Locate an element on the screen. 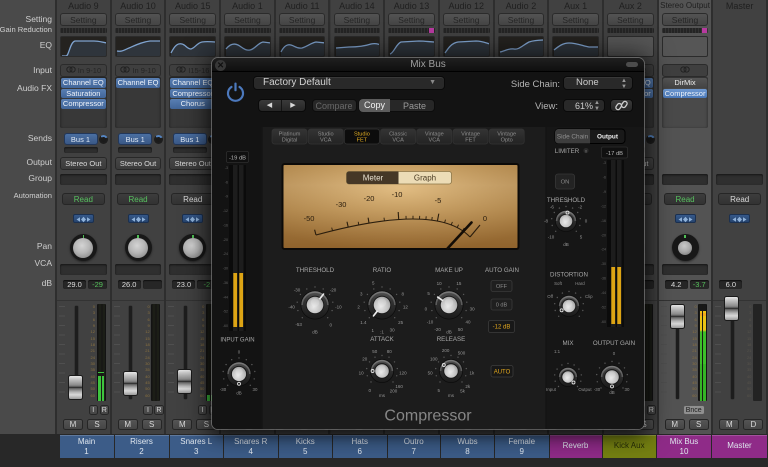 This screenshot has height=467, width=768. svg-text: 2k is located at coordinates (468, 386).